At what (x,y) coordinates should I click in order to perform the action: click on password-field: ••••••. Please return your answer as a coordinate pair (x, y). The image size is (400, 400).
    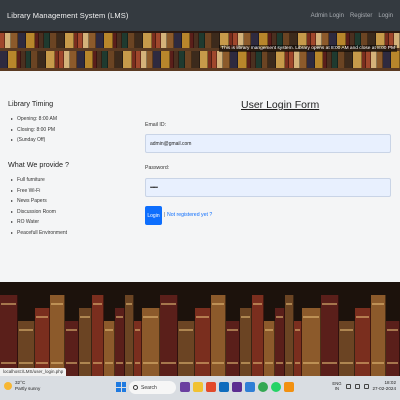
    Looking at the image, I should click on (268, 187).